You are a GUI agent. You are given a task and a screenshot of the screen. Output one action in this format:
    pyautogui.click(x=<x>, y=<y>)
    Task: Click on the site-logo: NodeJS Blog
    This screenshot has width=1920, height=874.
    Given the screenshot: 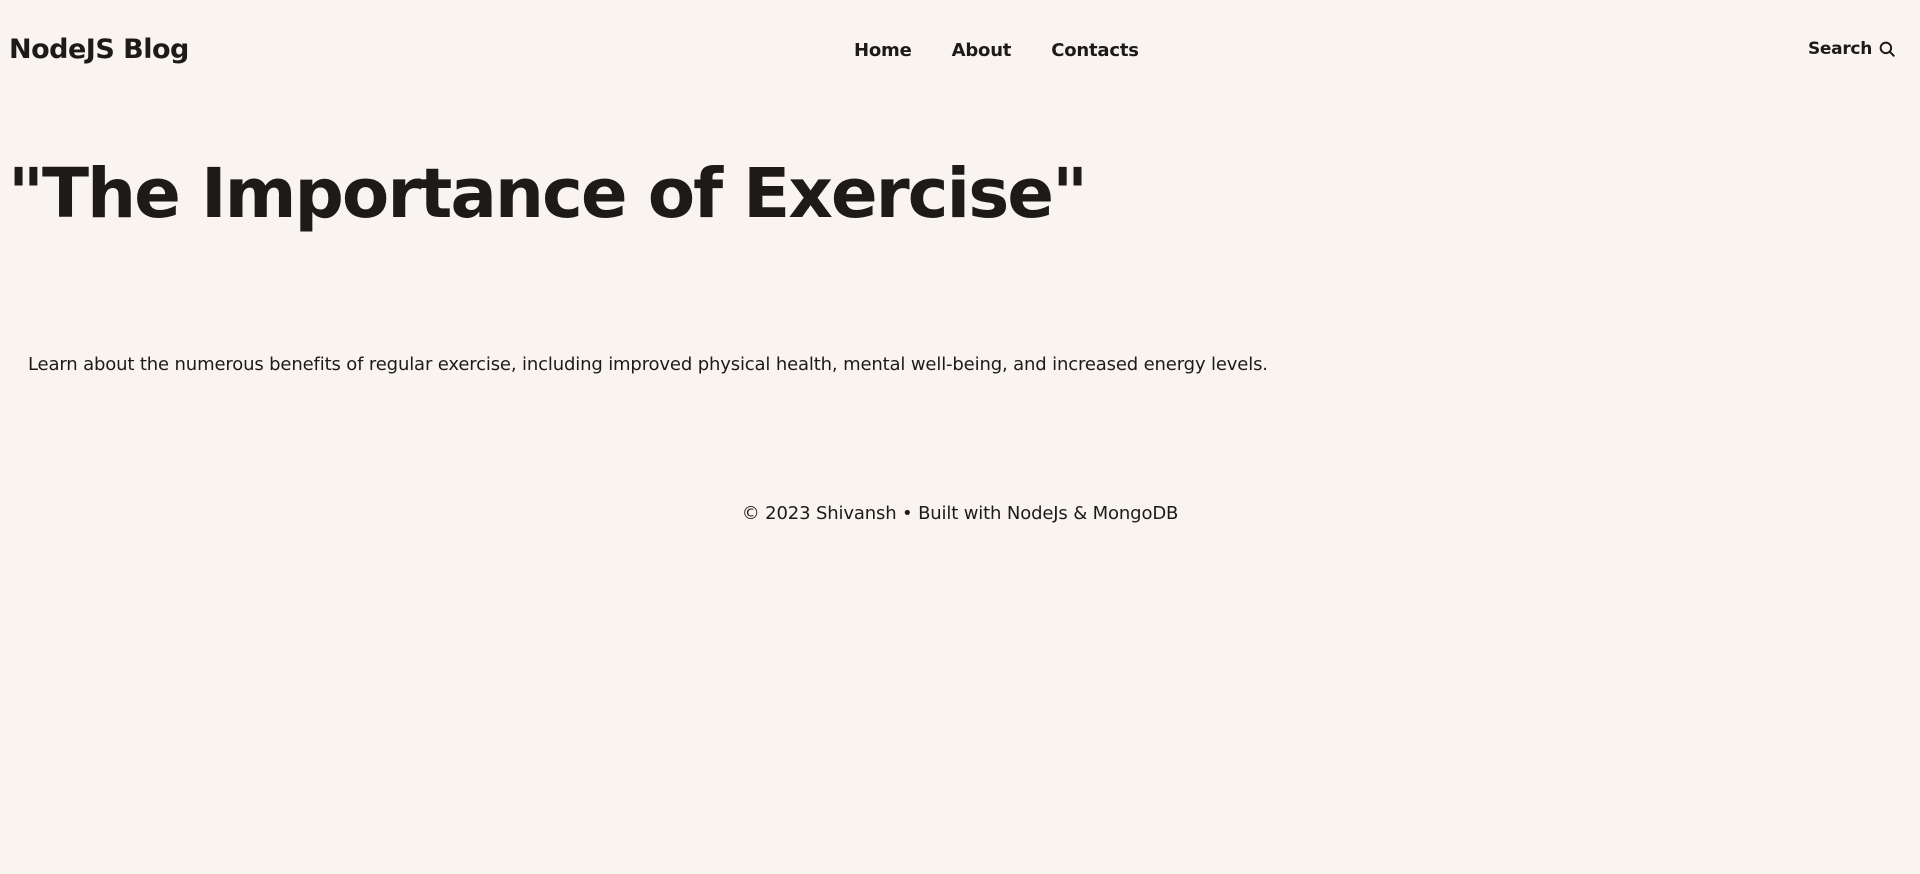 What is the action you would take?
    pyautogui.click(x=99, y=49)
    